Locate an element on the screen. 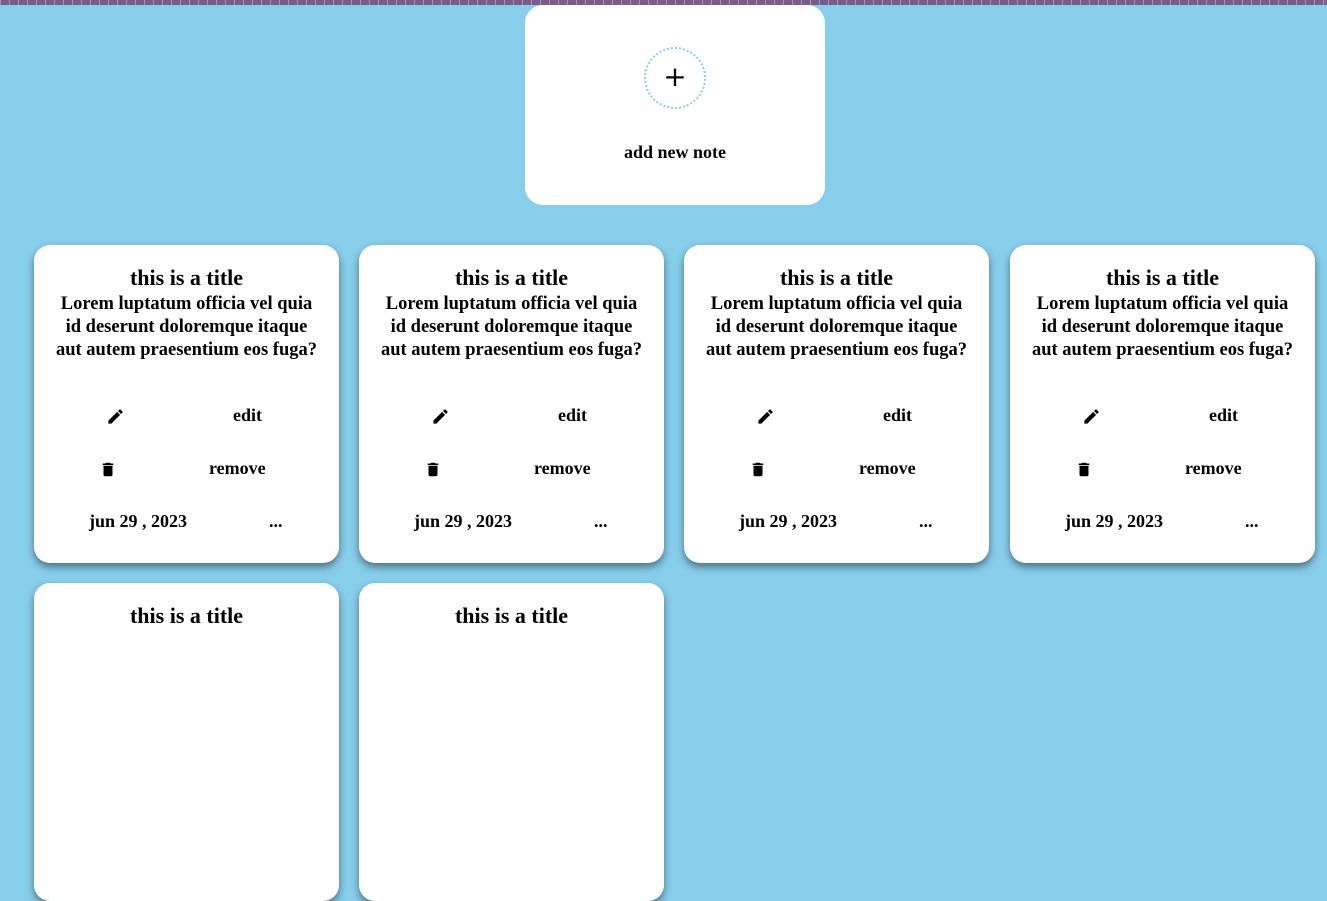 This screenshot has height=901, width=1327. add-note-button: + is located at coordinates (675, 78).